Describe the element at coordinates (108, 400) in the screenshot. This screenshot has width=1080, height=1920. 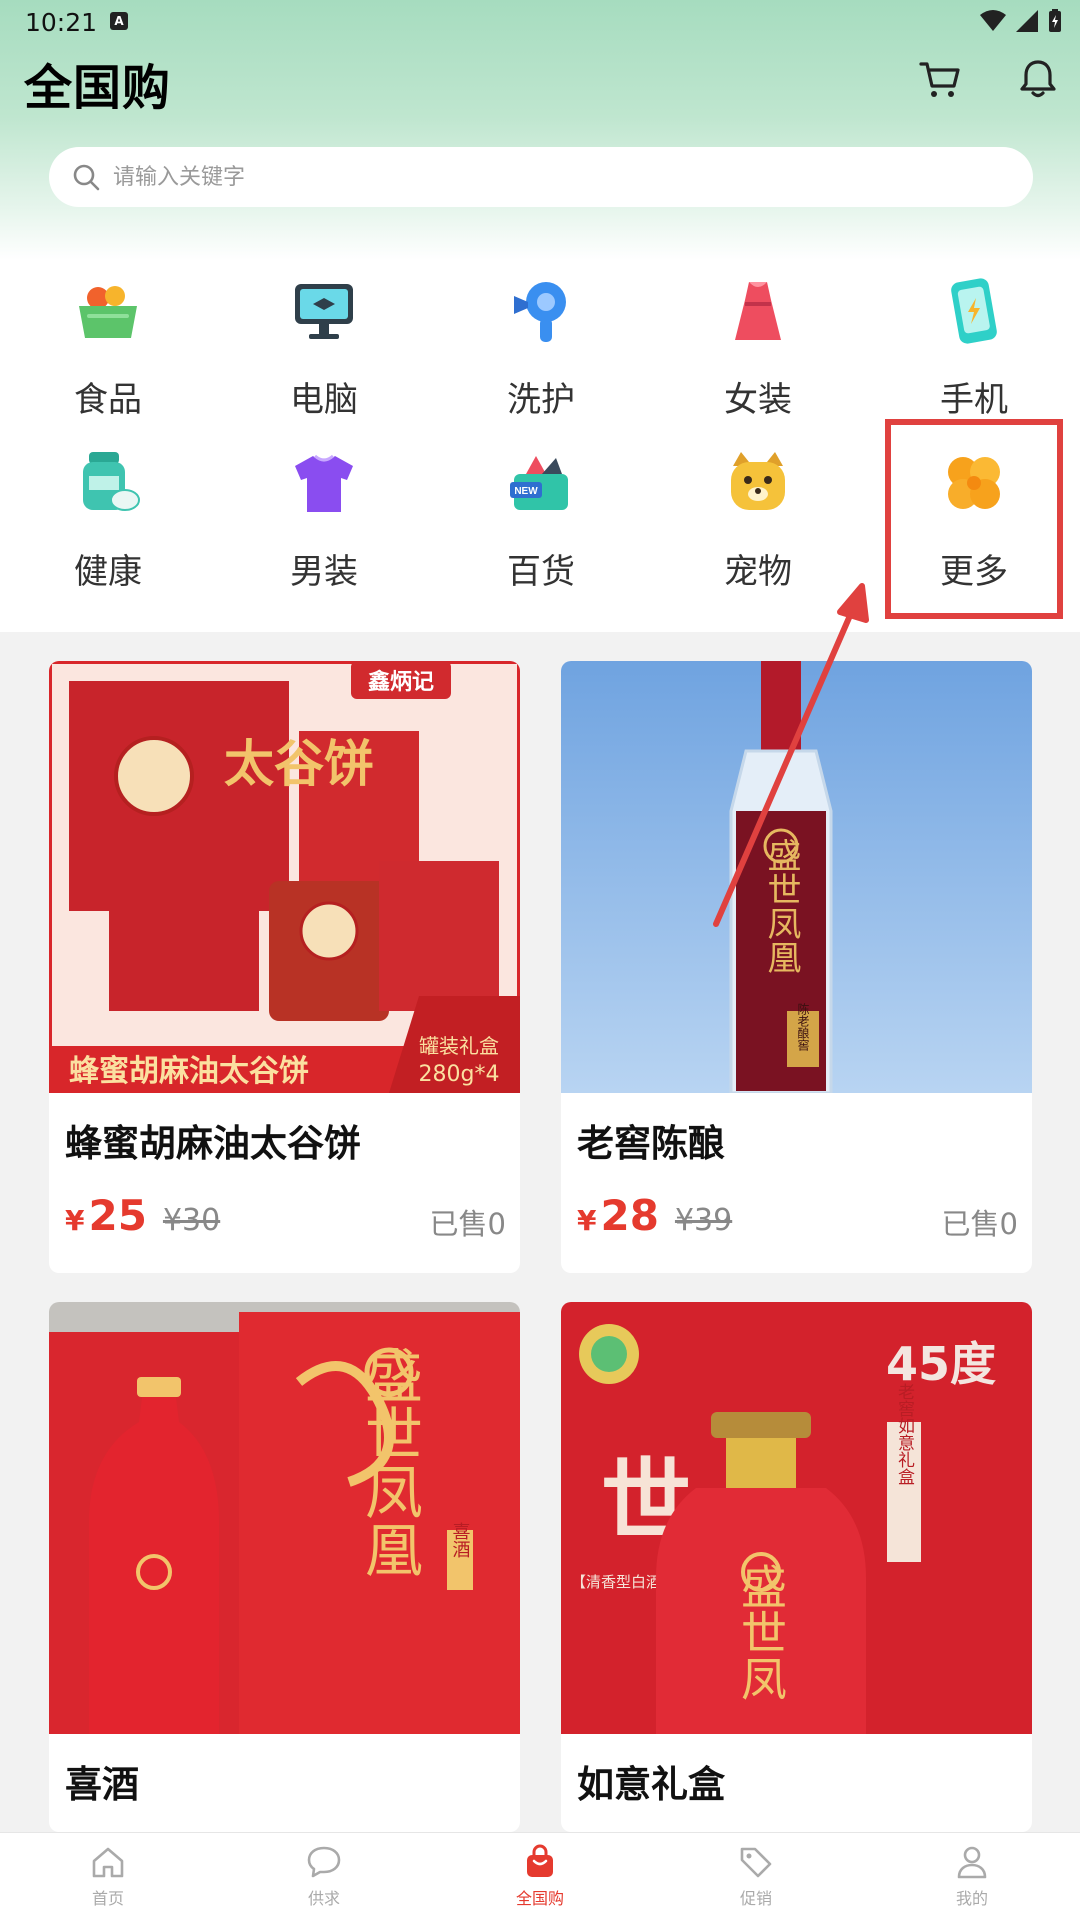
I see `category-label: 食品` at that location.